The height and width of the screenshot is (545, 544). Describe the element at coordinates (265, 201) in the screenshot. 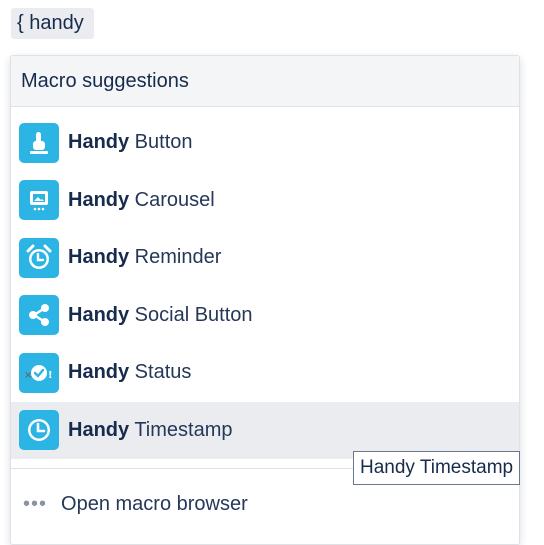

I see `suggestion-handy-carousel: Handy Carousel` at that location.